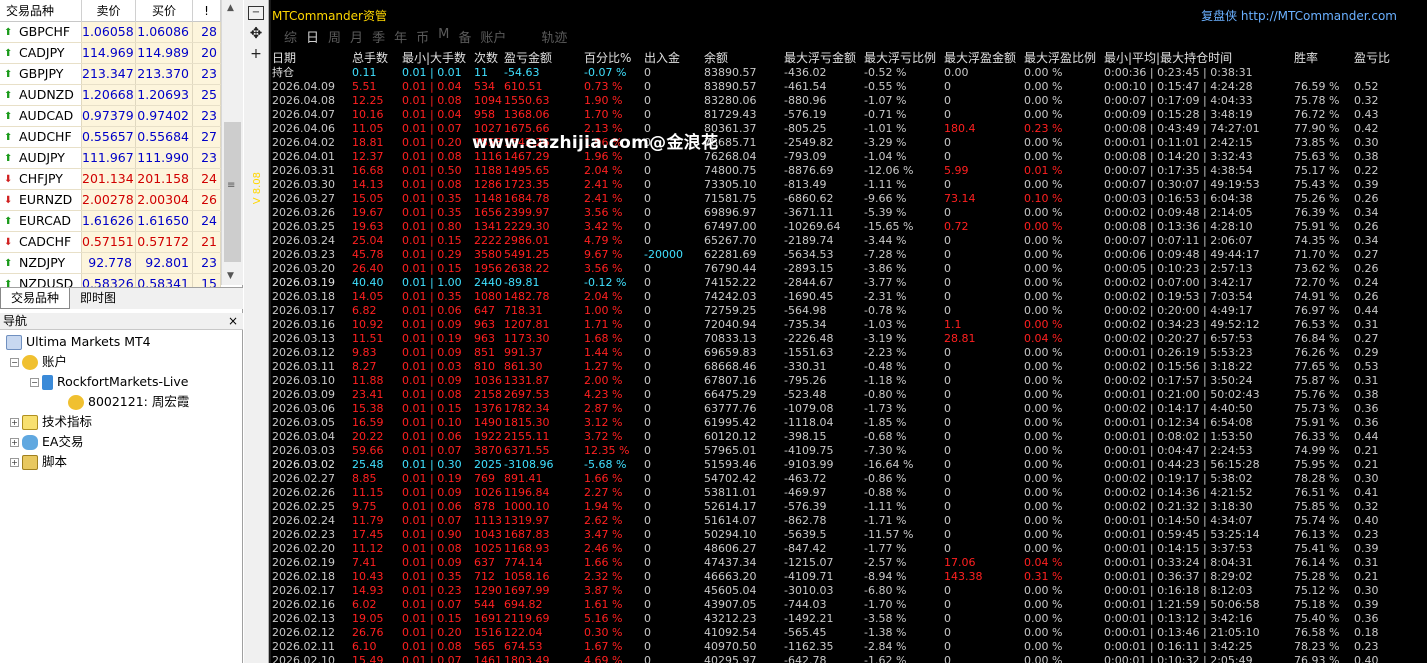  Describe the element at coordinates (1219, 16) in the screenshot. I see `brand-name: 复盘侠` at that location.